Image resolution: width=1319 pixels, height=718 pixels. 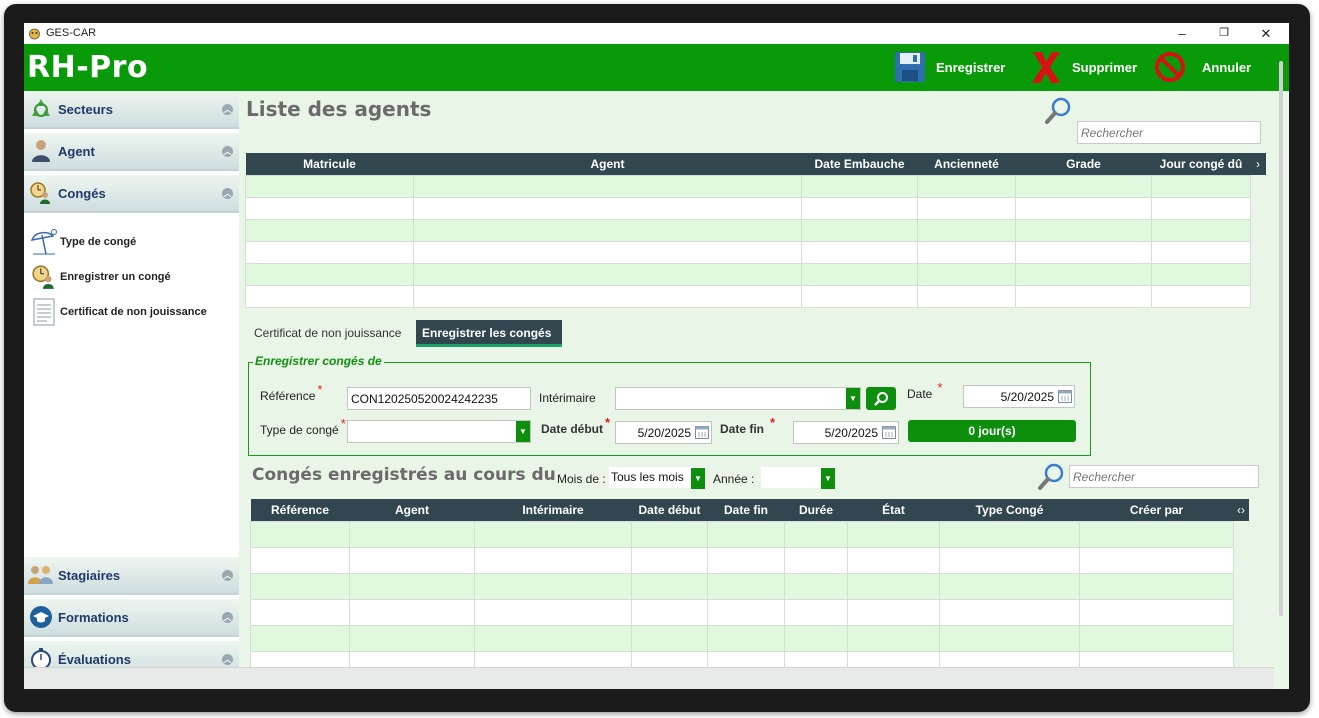 I want to click on column-header: Grade, so click(x=1083, y=164).